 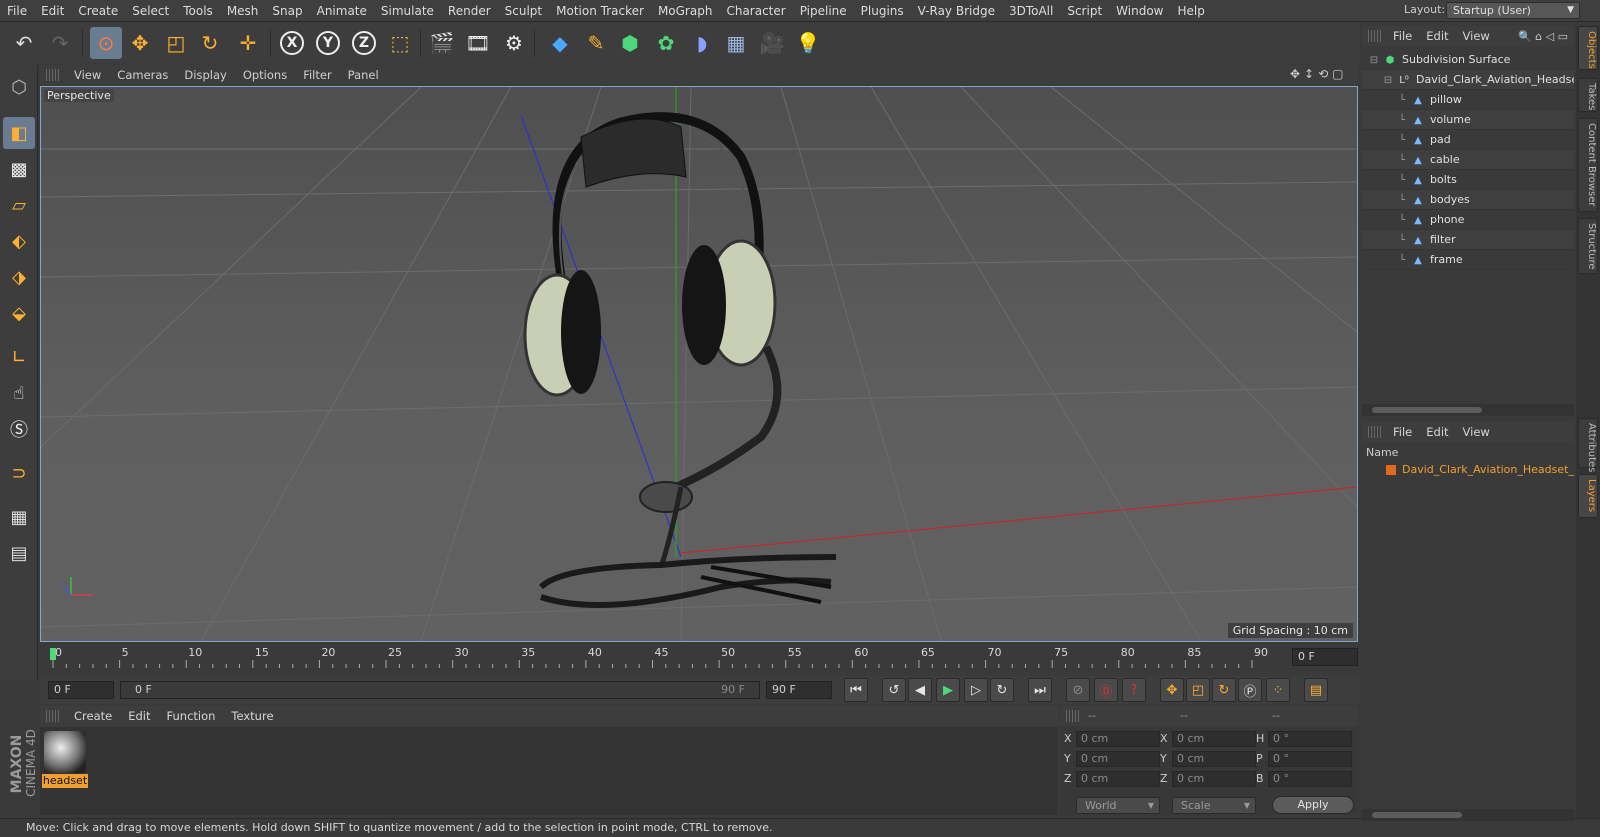 What do you see at coordinates (1588, 496) in the screenshot?
I see `side-tab-layers: Layers` at bounding box center [1588, 496].